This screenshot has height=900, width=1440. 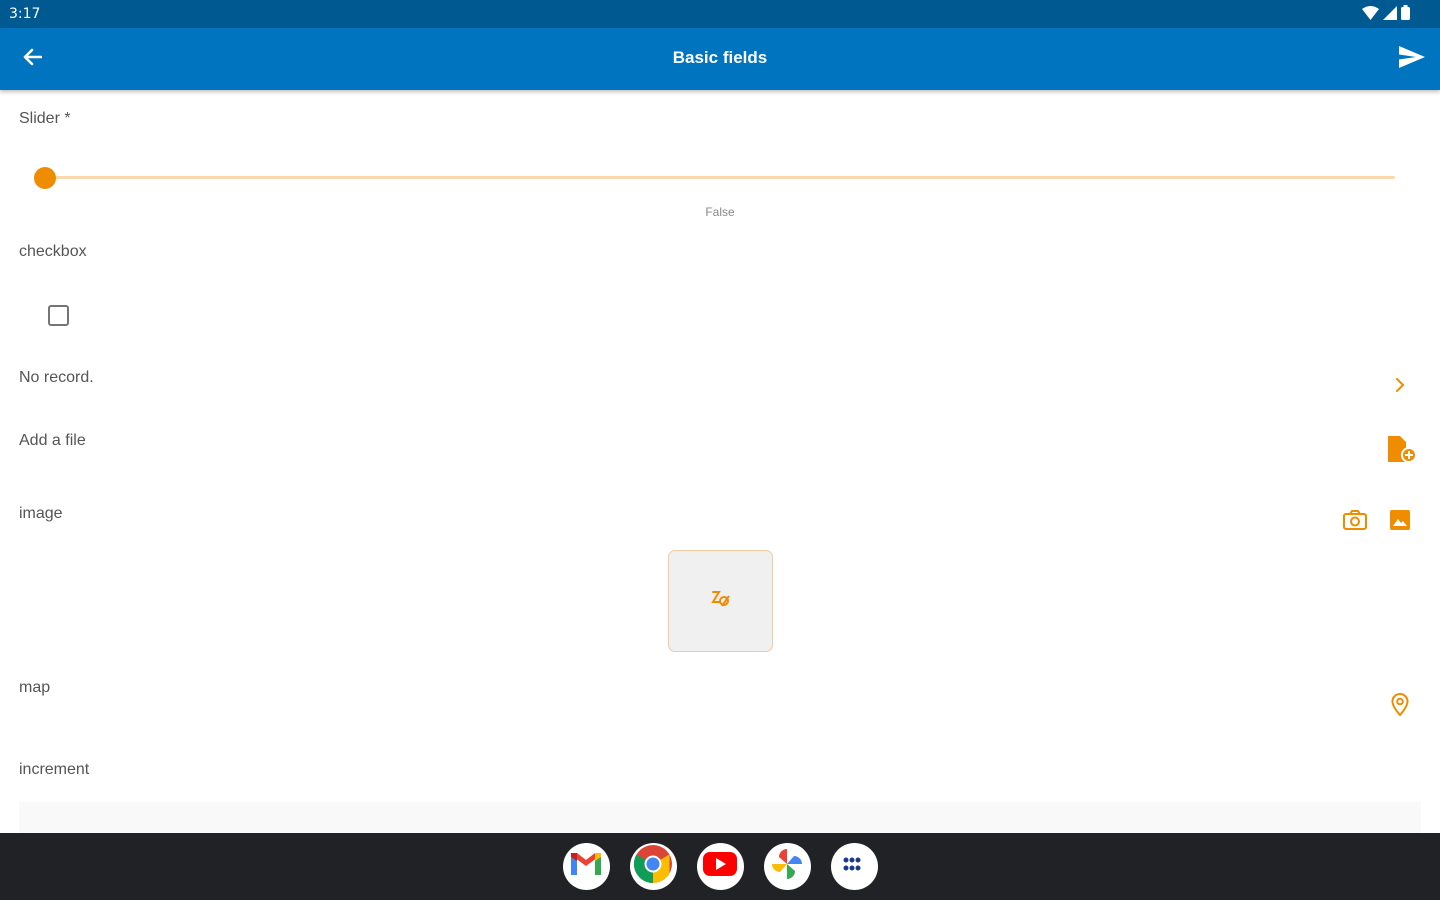 I want to click on add-file-button, so click(x=1401, y=451).